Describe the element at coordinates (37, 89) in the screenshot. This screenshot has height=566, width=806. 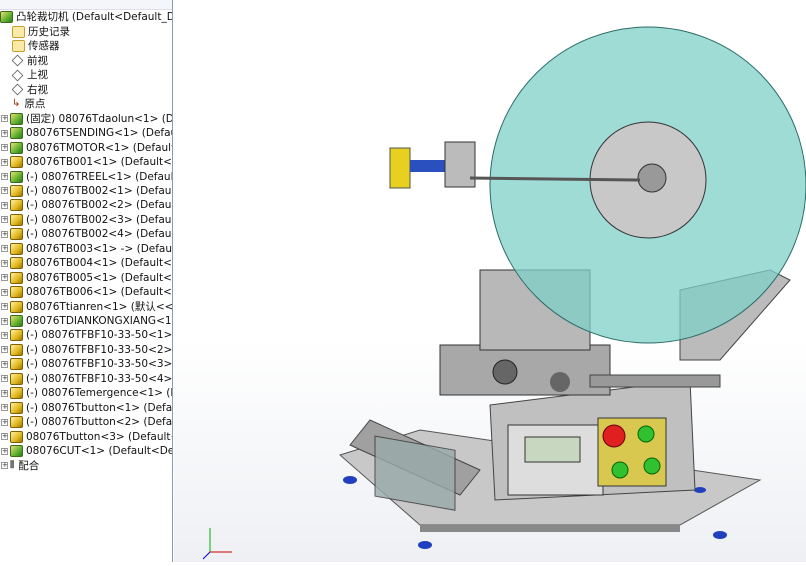
I see `tree-item-label: 右视` at that location.